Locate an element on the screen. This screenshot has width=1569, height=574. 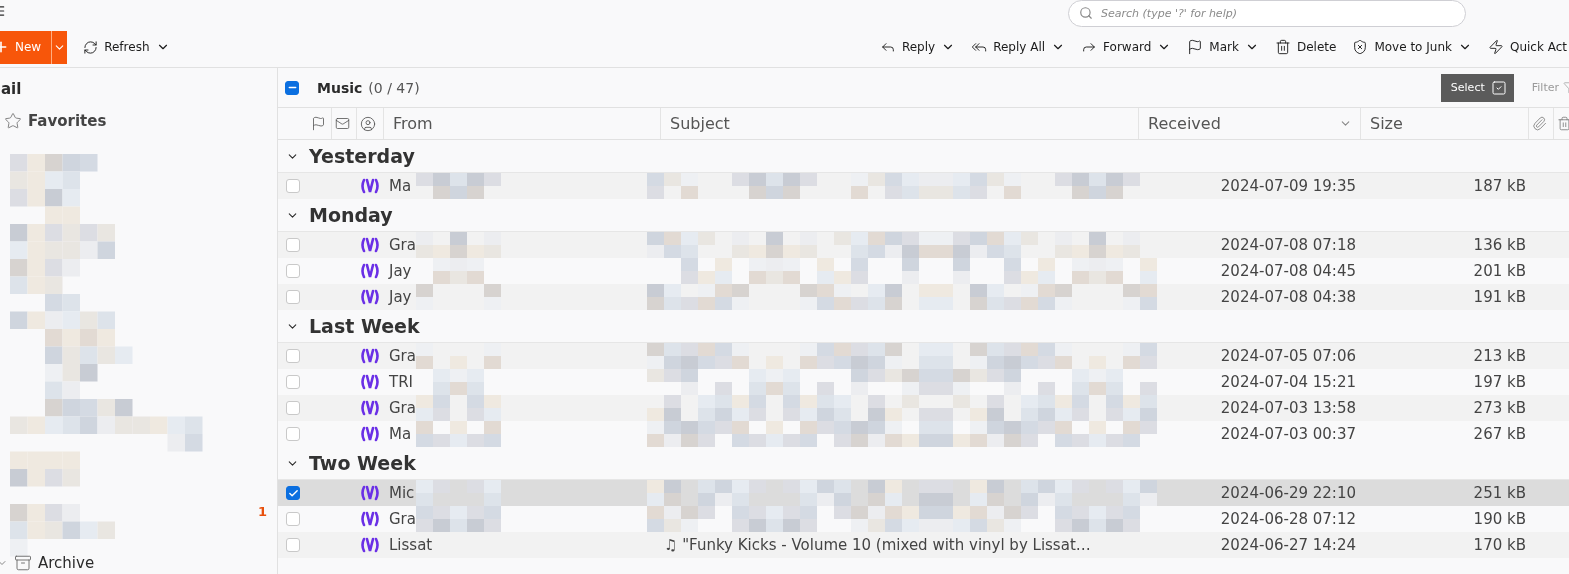
sidebar-title: ail is located at coordinates (11, 89).